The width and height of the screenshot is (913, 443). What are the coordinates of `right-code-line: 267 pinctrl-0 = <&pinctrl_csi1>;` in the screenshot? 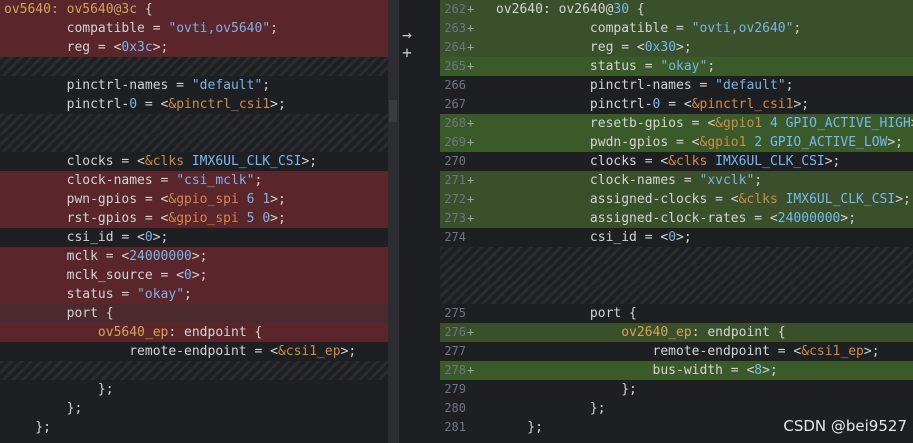 It's located at (676, 104).